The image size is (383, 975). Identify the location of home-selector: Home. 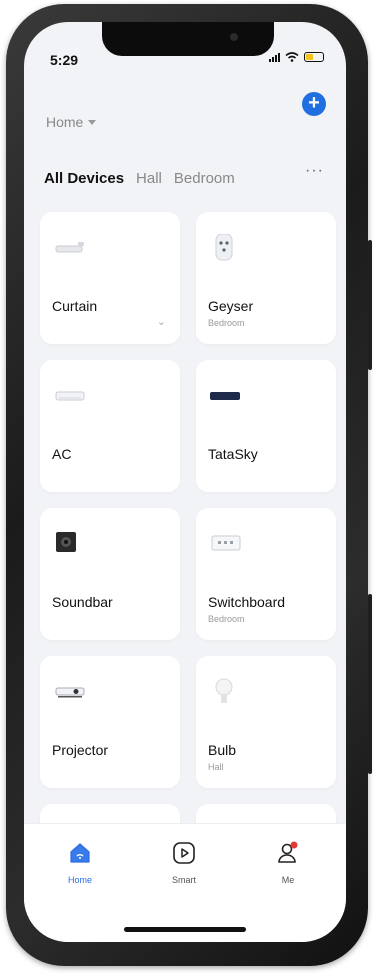
(71, 122).